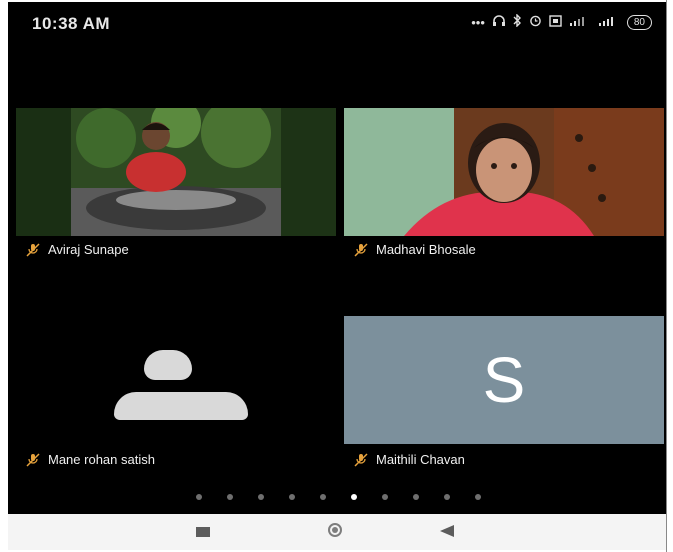  I want to click on avatar-icon, so click(168, 365).